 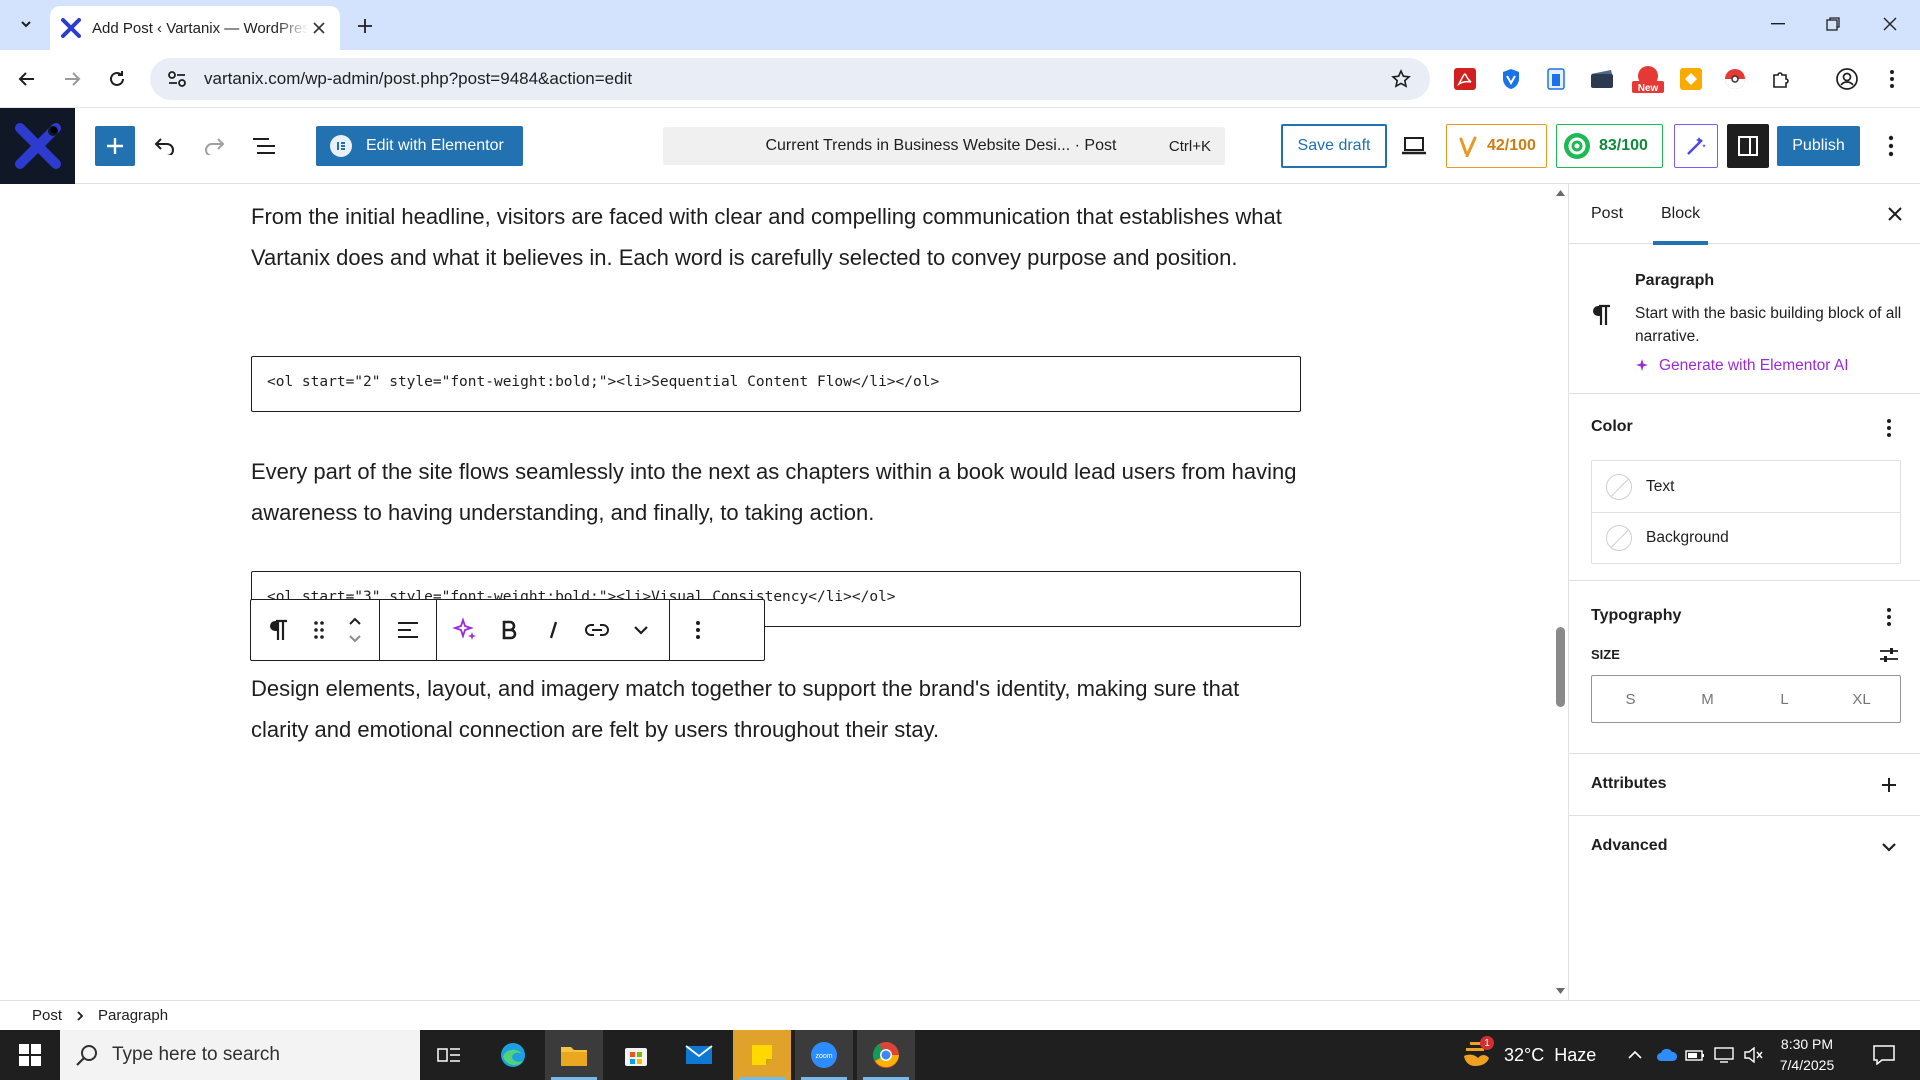 I want to click on breadcrumb-paragraph: Paragraph, so click(x=133, y=1015).